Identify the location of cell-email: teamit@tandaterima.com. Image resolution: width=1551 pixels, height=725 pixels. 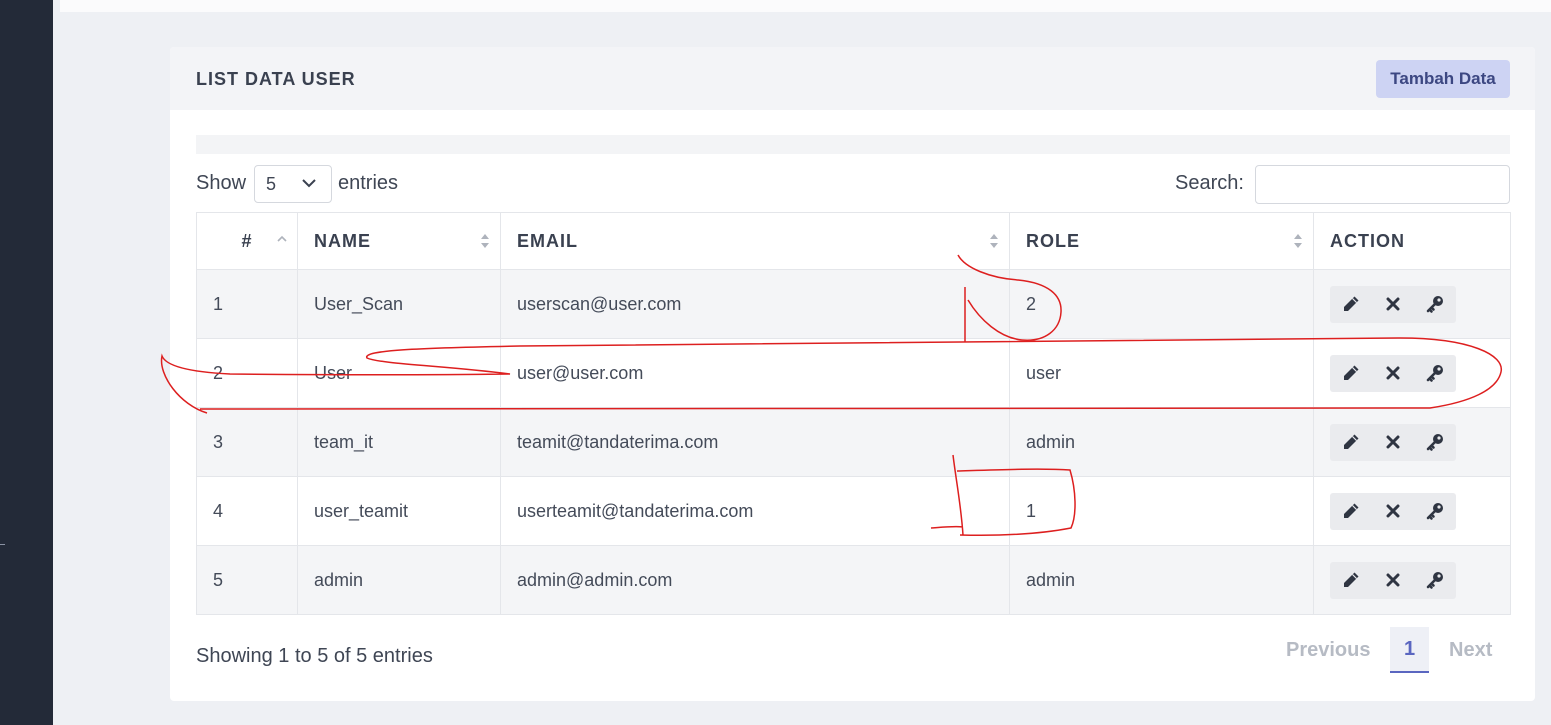
(755, 442).